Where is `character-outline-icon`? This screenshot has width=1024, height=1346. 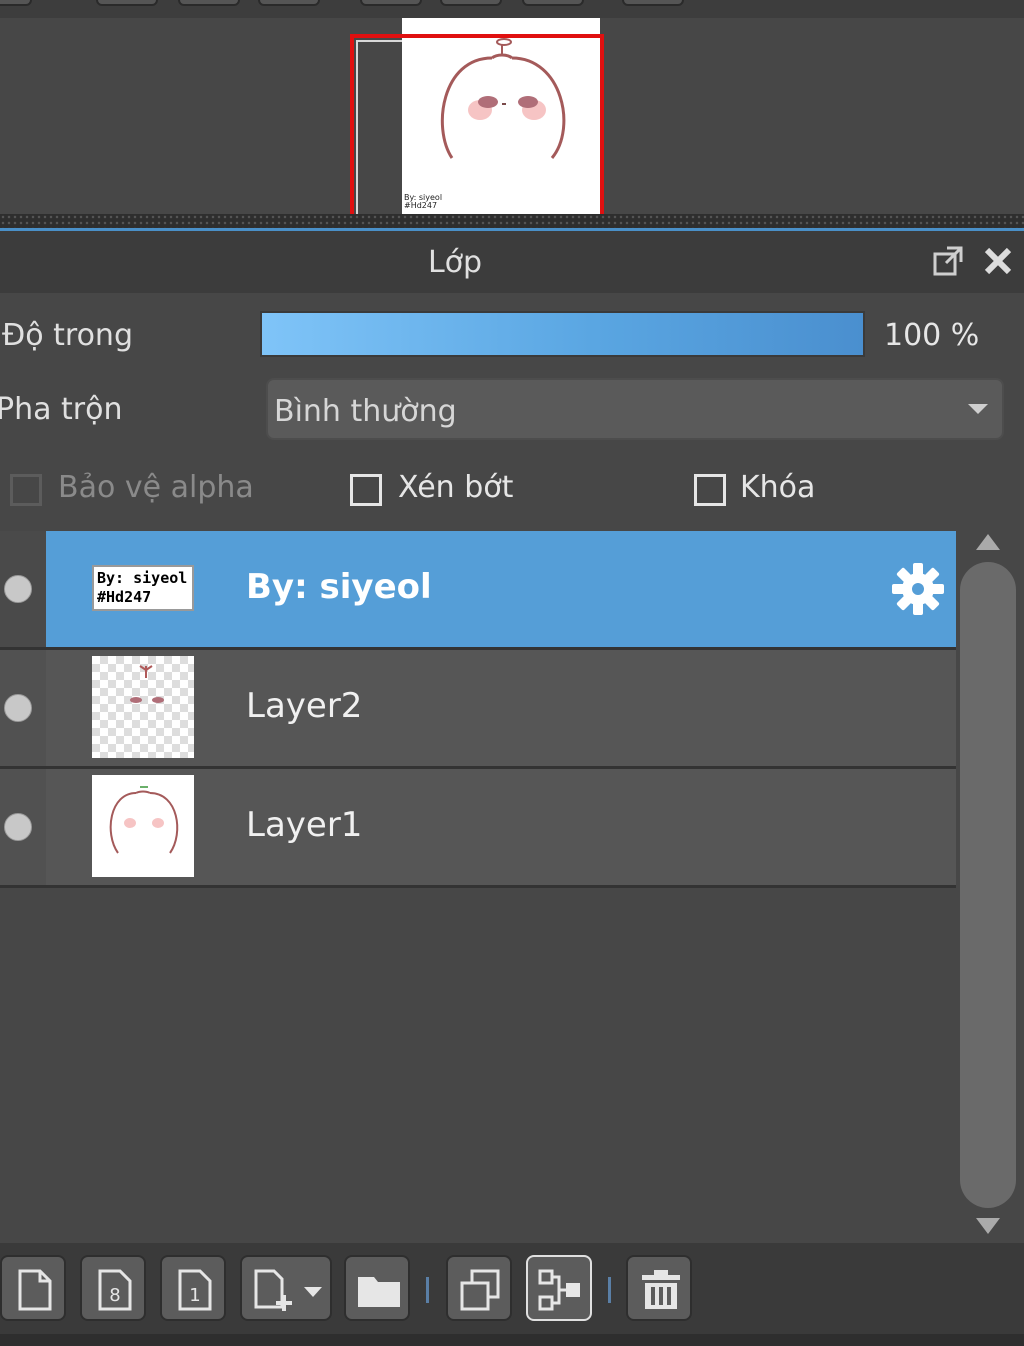 character-outline-icon is located at coordinates (144, 820).